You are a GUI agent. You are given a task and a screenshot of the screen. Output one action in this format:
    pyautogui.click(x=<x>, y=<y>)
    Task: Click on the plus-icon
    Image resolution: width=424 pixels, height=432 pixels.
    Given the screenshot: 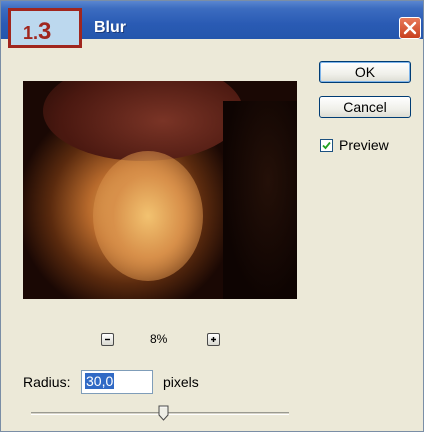 What is the action you would take?
    pyautogui.click(x=213, y=339)
    